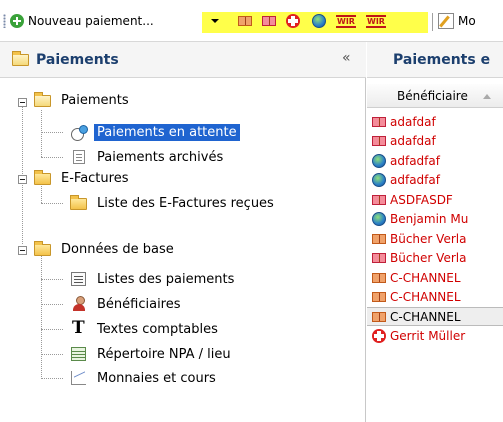 The width and height of the screenshot is (503, 422). What do you see at coordinates (467, 21) in the screenshot?
I see `edit-label: Mo` at bounding box center [467, 21].